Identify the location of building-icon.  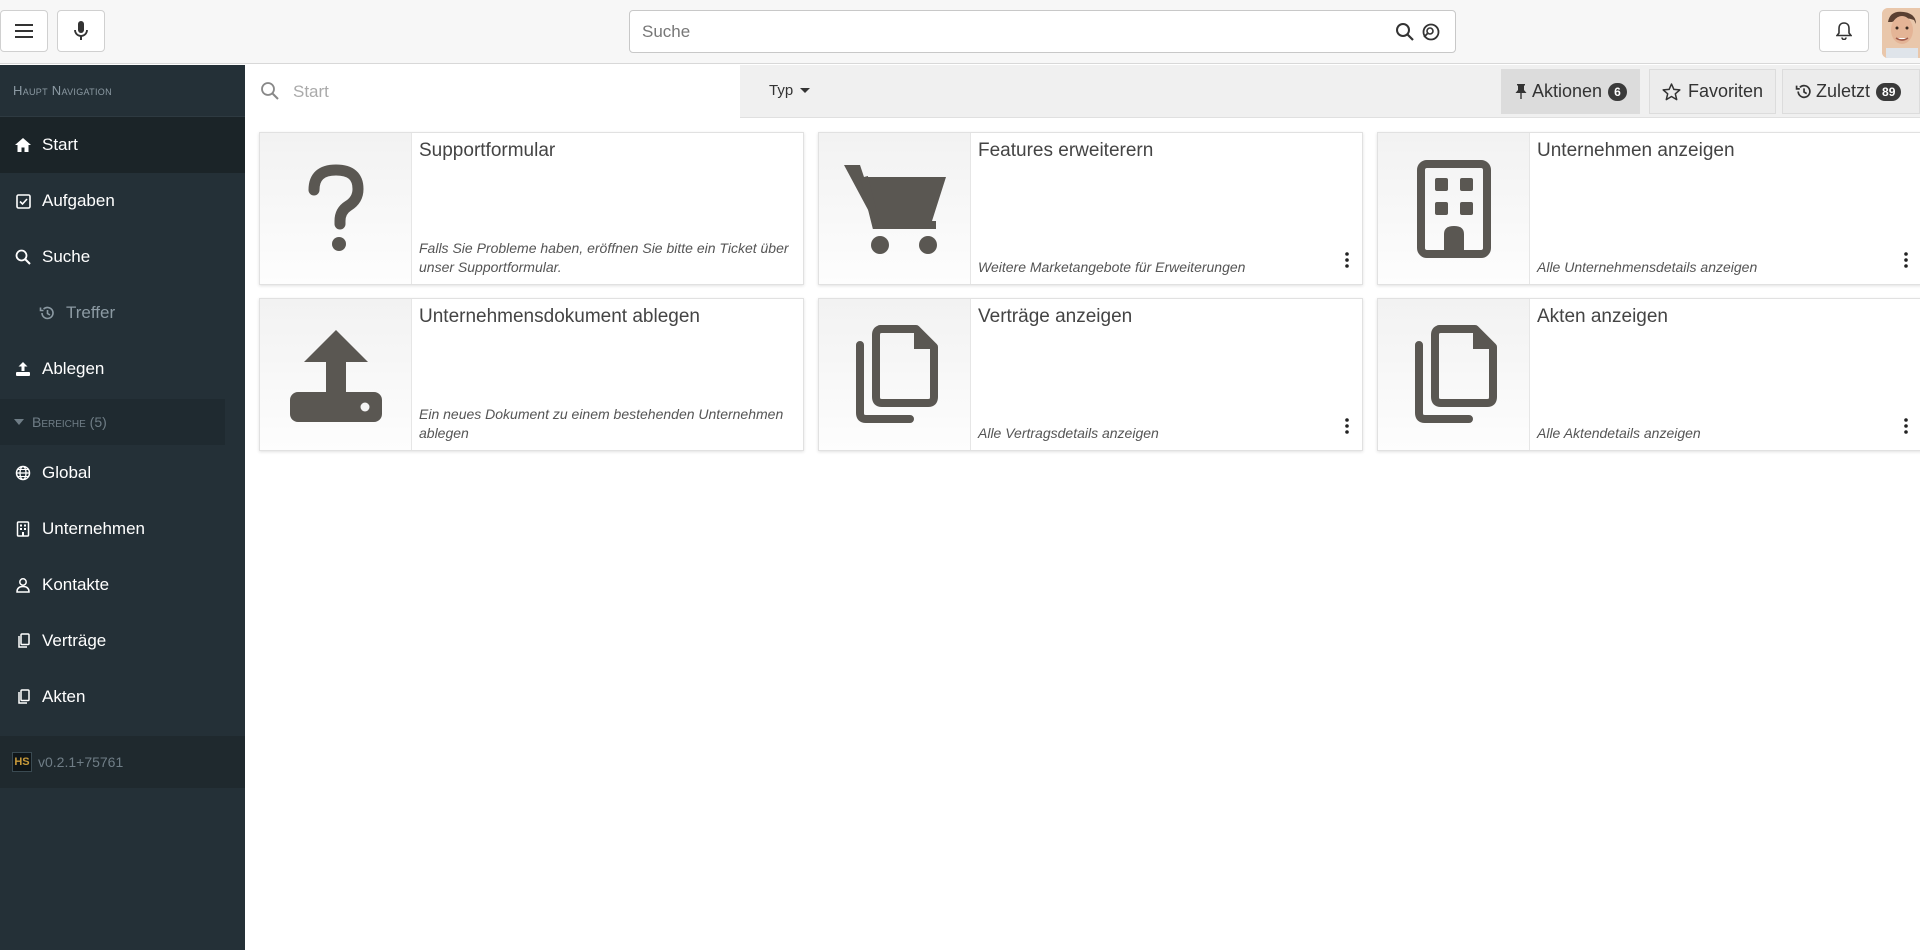
(23, 529).